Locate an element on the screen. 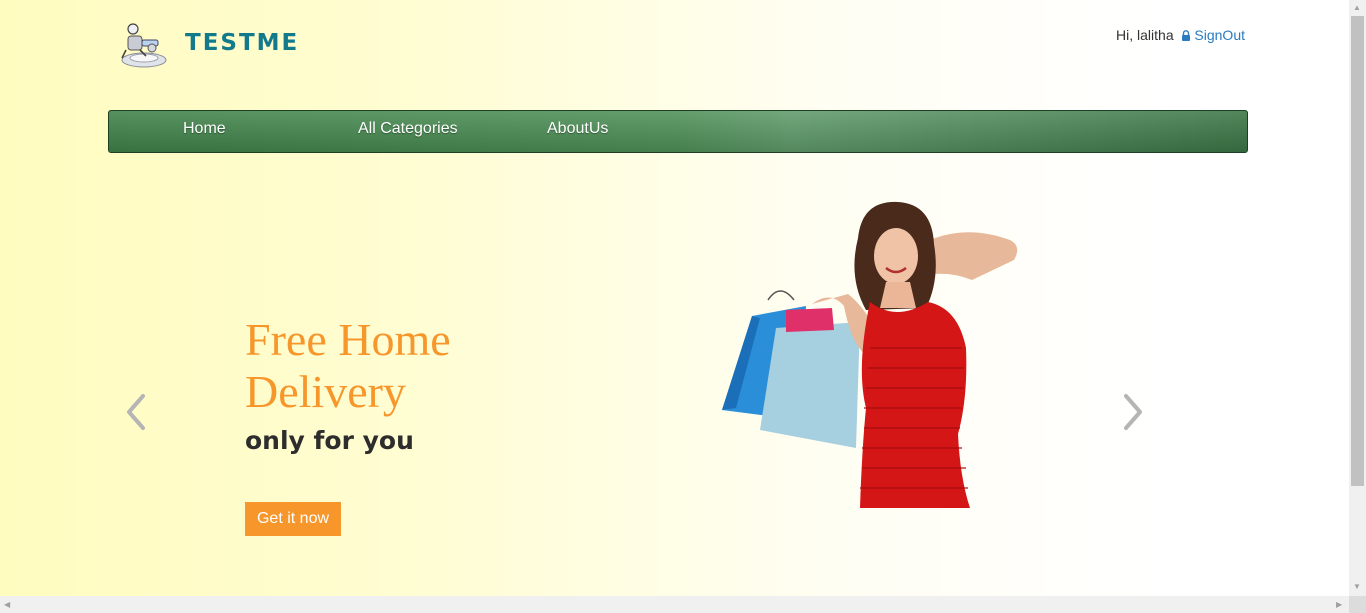 This screenshot has width=1366, height=613. nav-all-categories: All Categories is located at coordinates (408, 129).